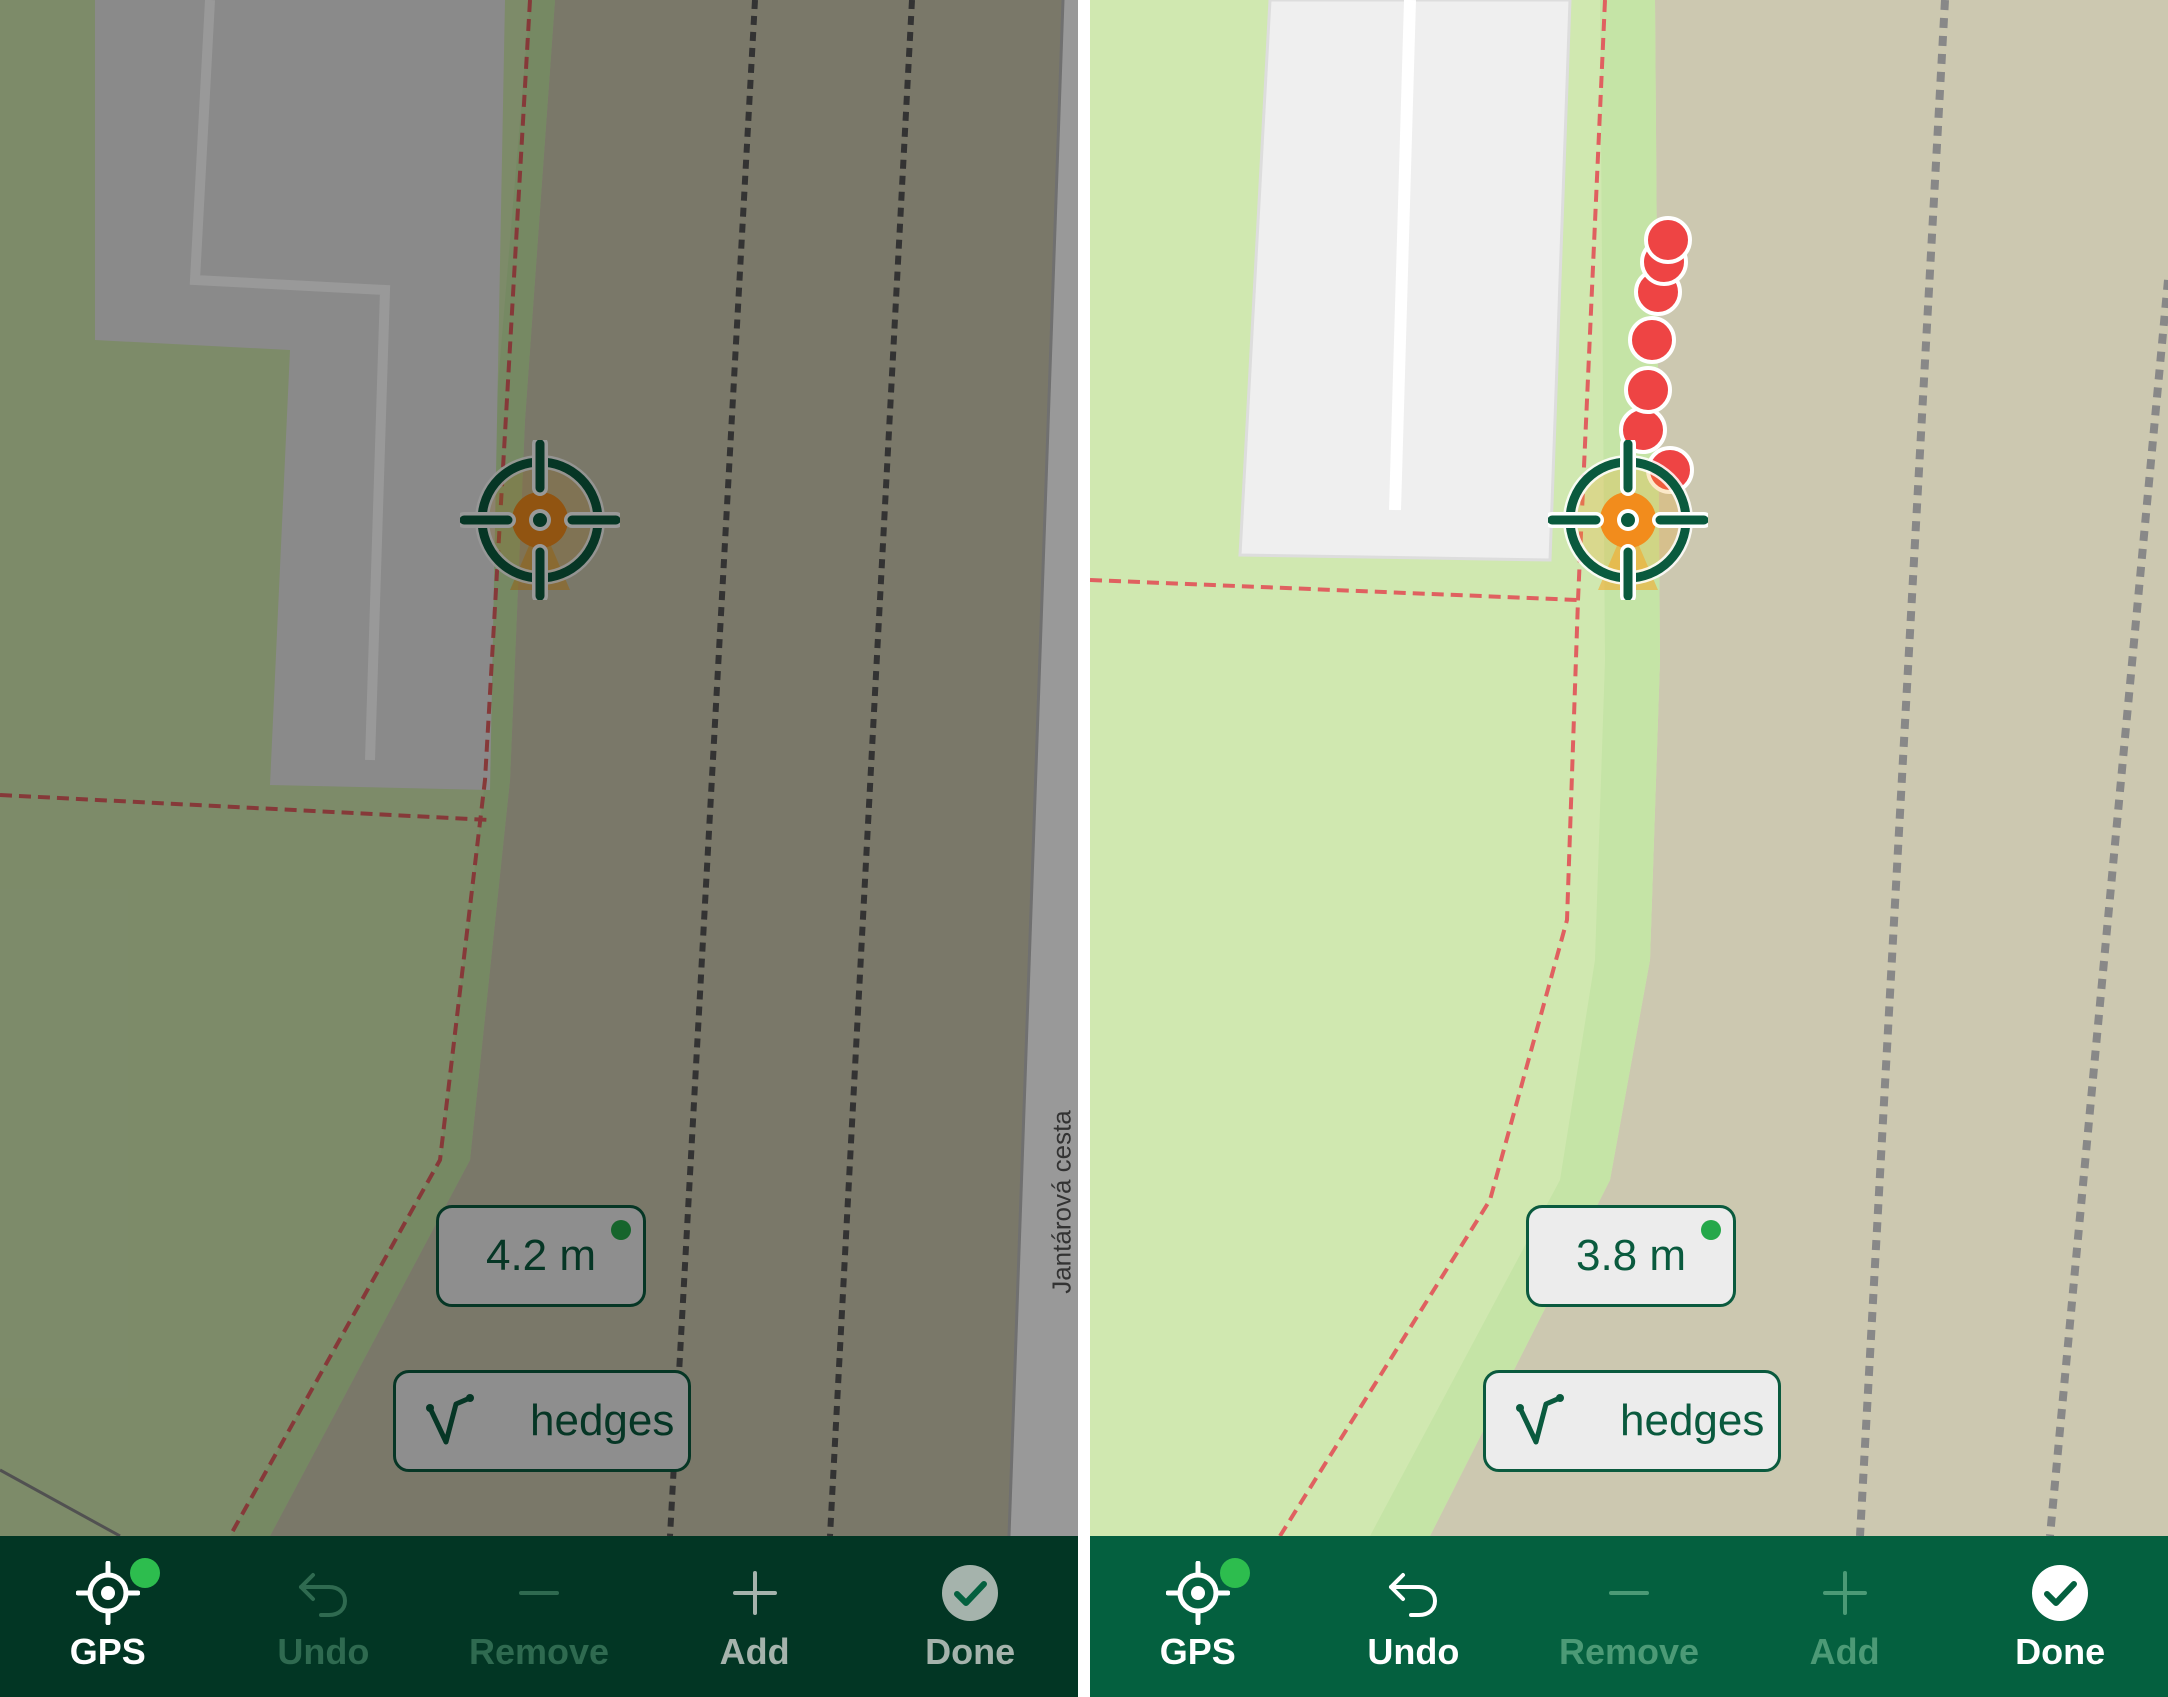 The image size is (2168, 1697). I want to click on gps-accuracy-value: 4.2 m, so click(541, 1255).